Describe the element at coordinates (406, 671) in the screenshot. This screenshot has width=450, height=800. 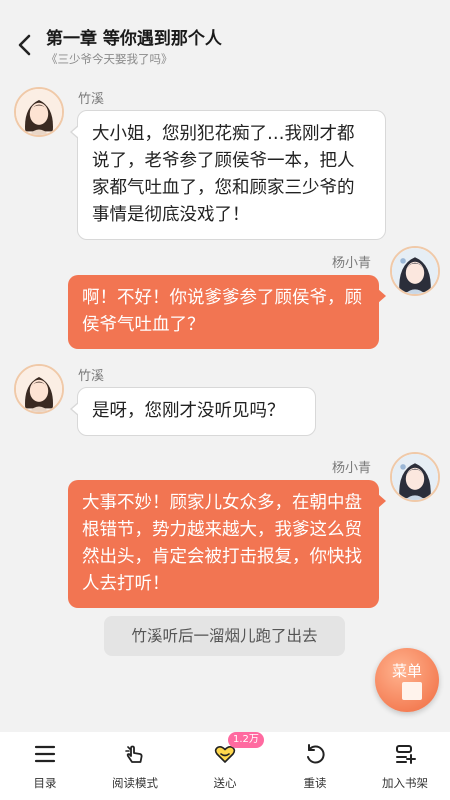
I see `menu-button-label: 菜单` at that location.